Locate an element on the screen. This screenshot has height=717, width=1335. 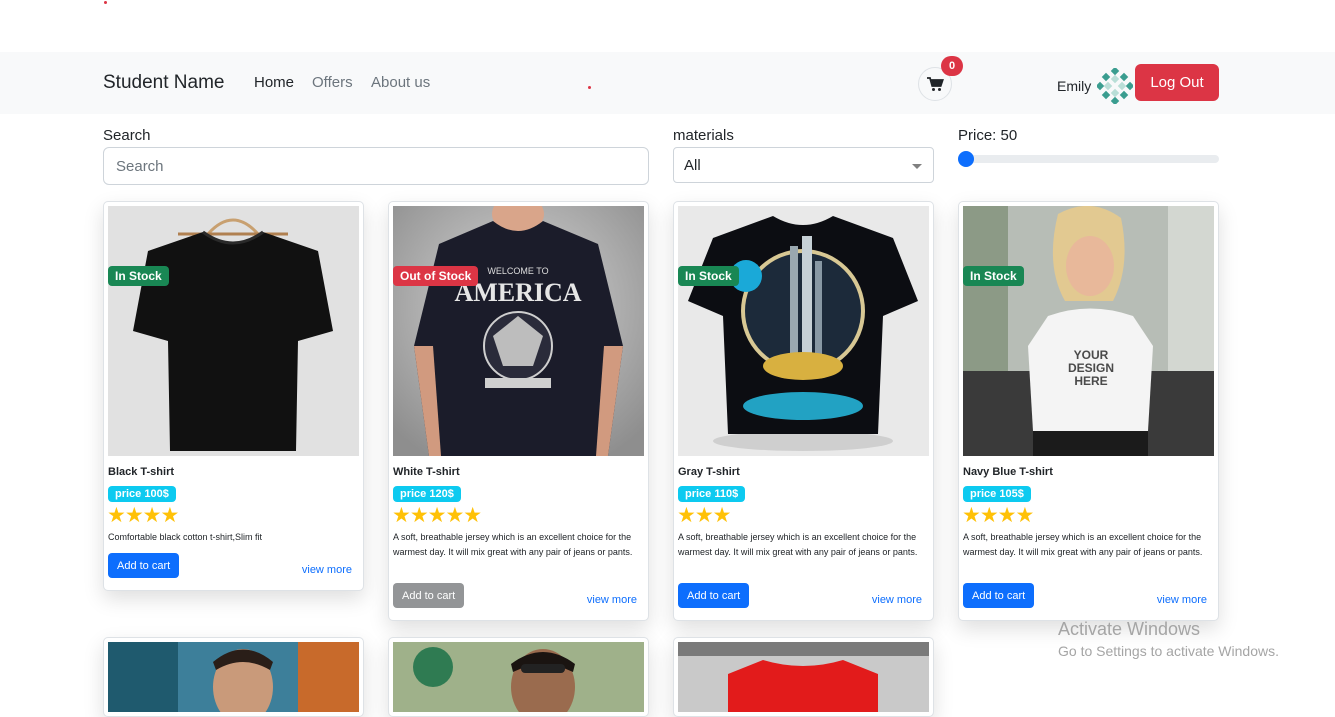
star-rating: ★★★★★ is located at coordinates (437, 515).